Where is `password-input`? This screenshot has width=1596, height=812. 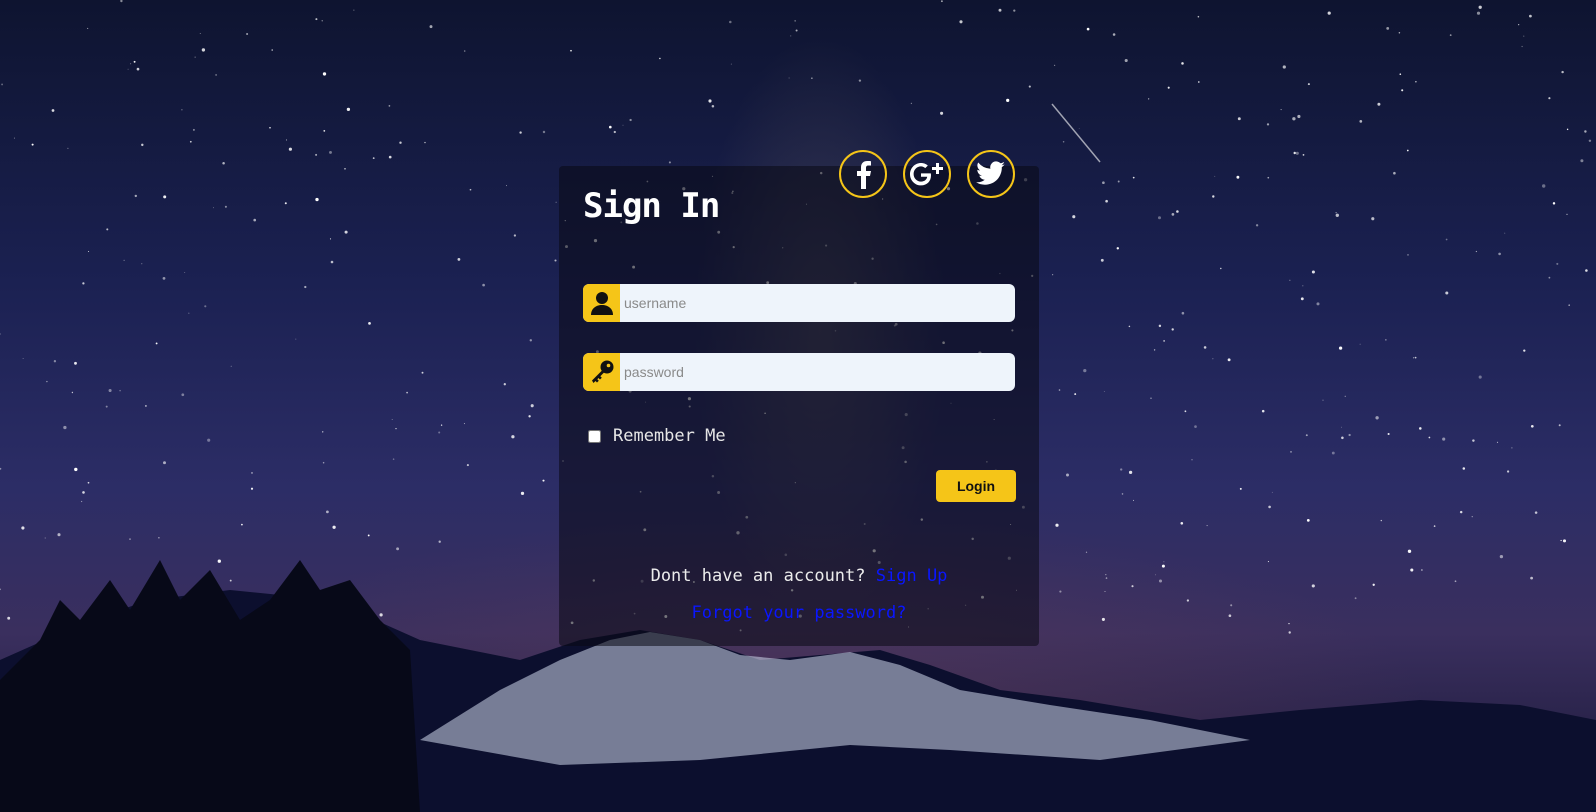
password-input is located at coordinates (817, 372).